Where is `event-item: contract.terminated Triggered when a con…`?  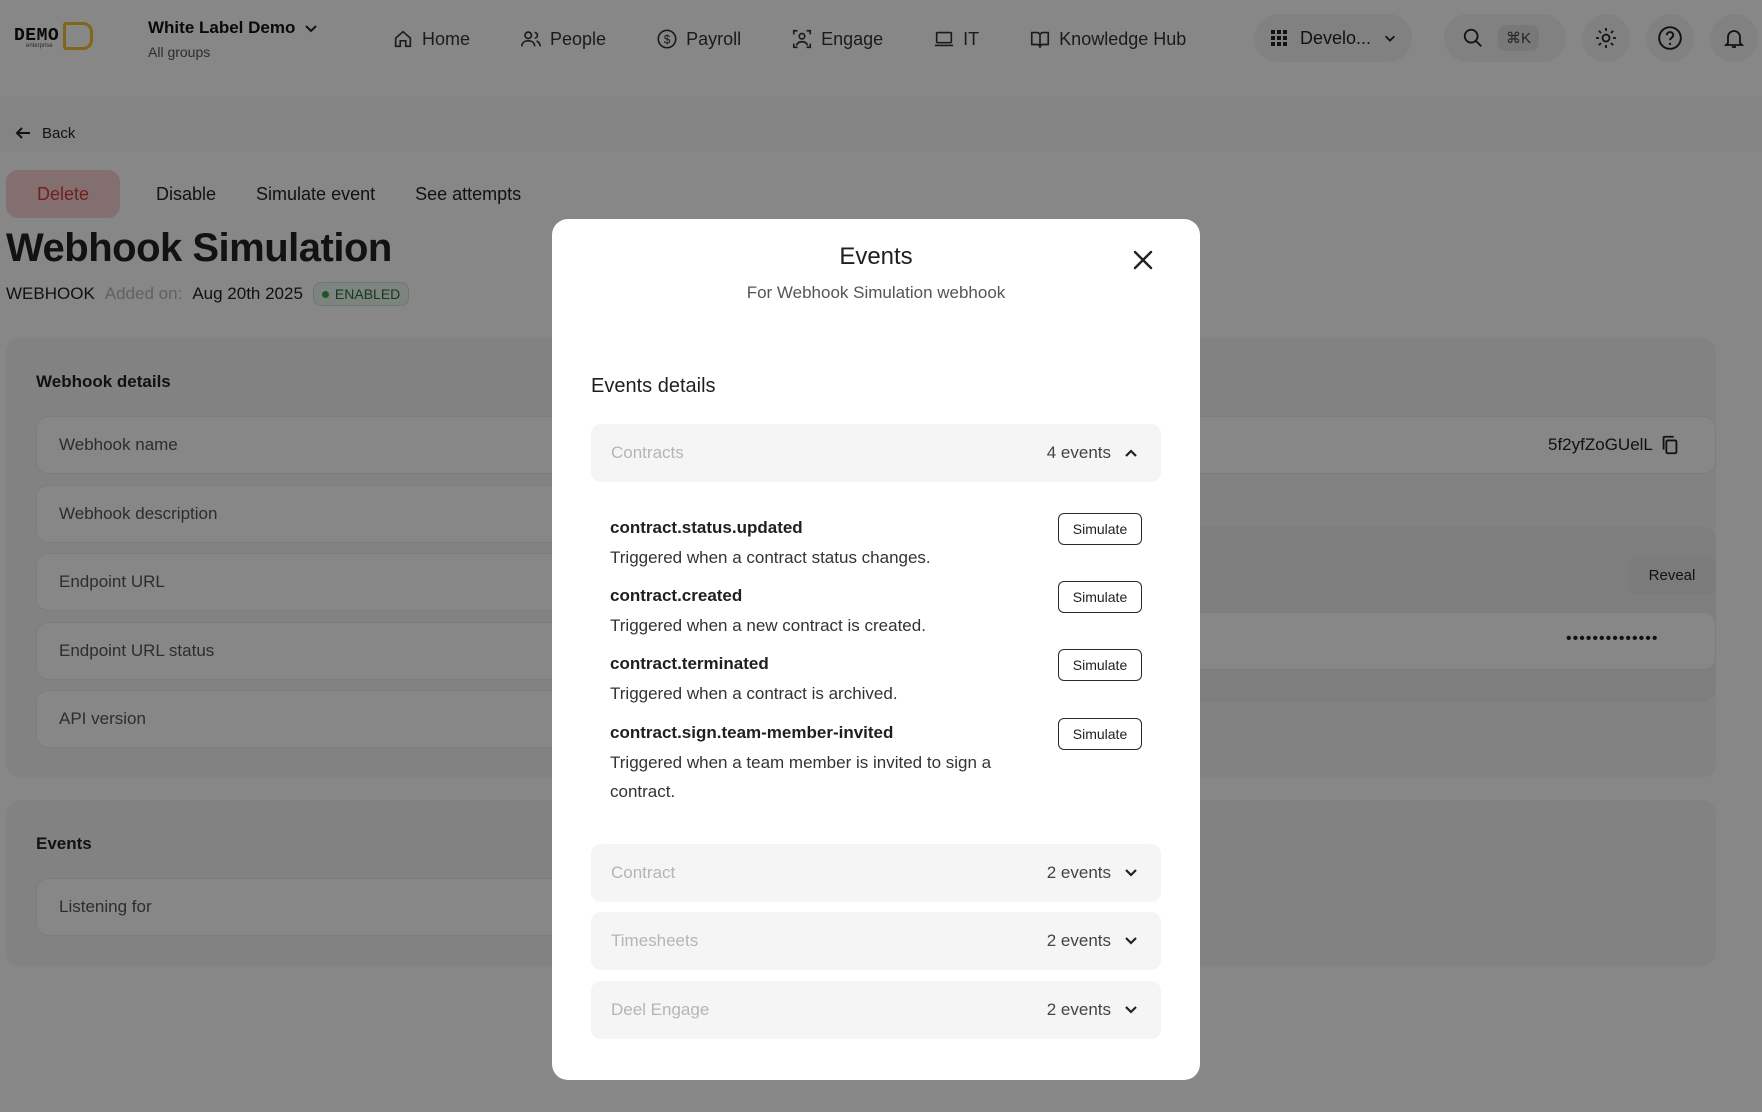
event-item: contract.terminated Triggered when a con… is located at coordinates (880, 678).